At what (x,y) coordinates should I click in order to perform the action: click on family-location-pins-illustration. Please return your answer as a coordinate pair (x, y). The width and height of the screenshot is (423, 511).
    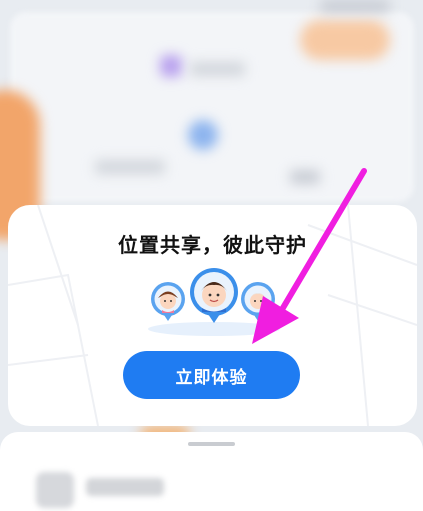
    Looking at the image, I should click on (214, 302).